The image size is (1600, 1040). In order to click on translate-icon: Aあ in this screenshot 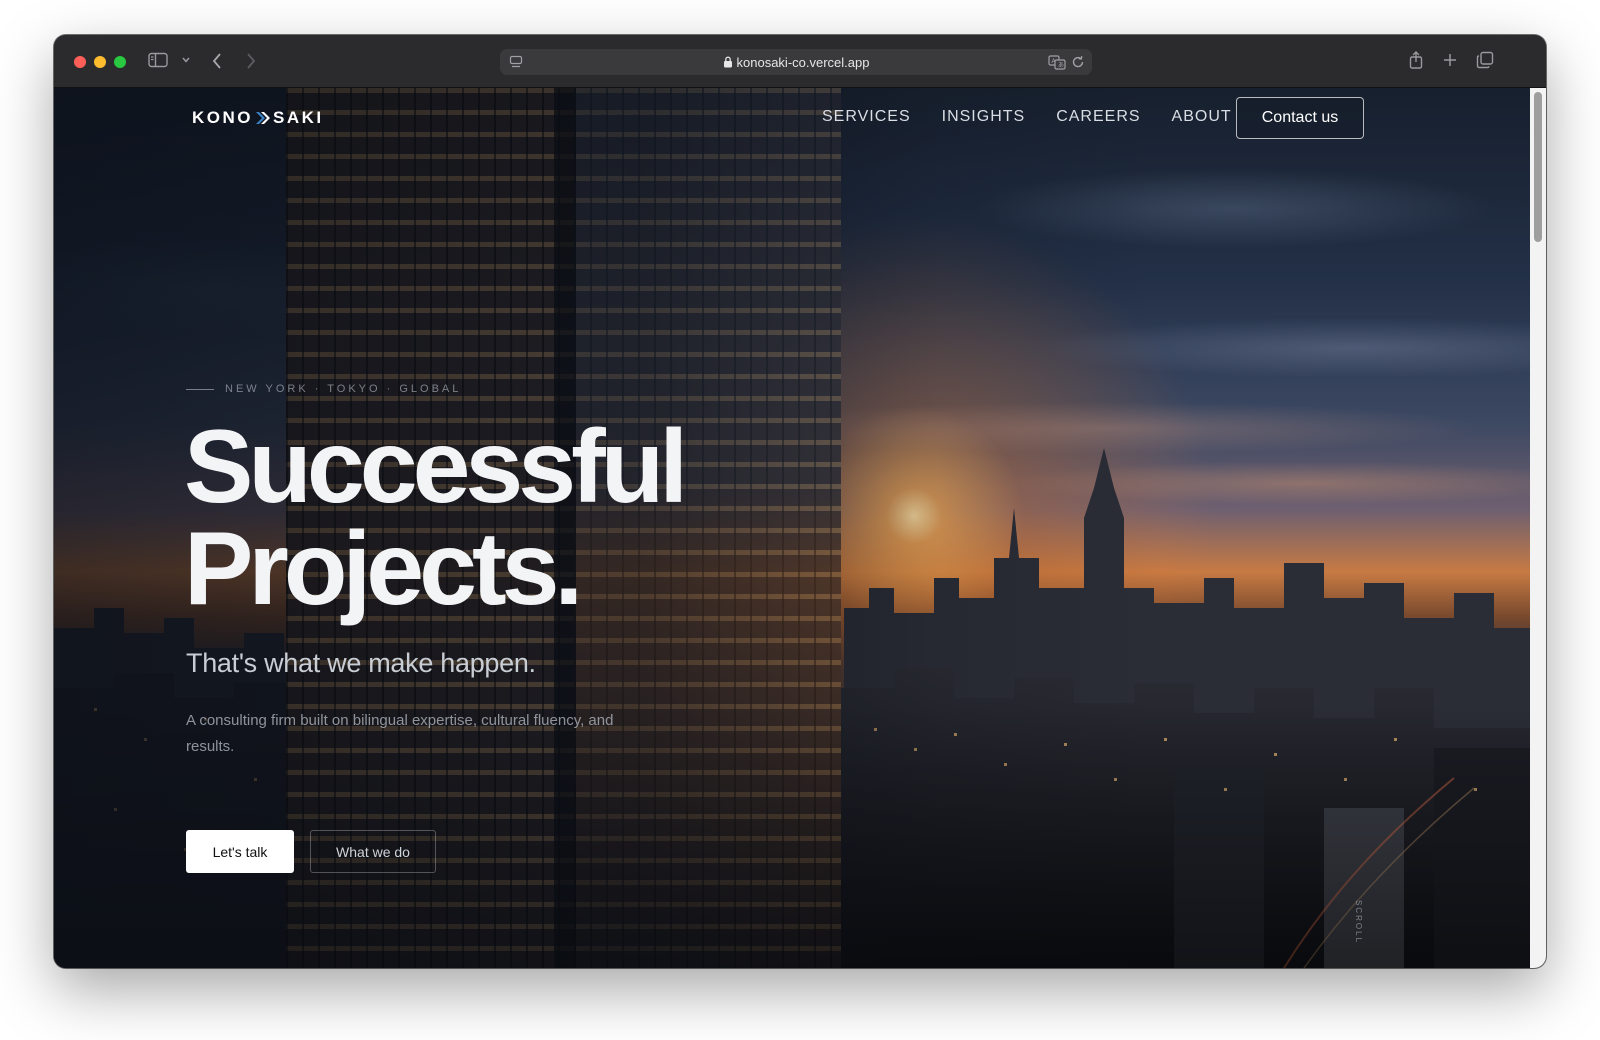, I will do `click(1057, 62)`.